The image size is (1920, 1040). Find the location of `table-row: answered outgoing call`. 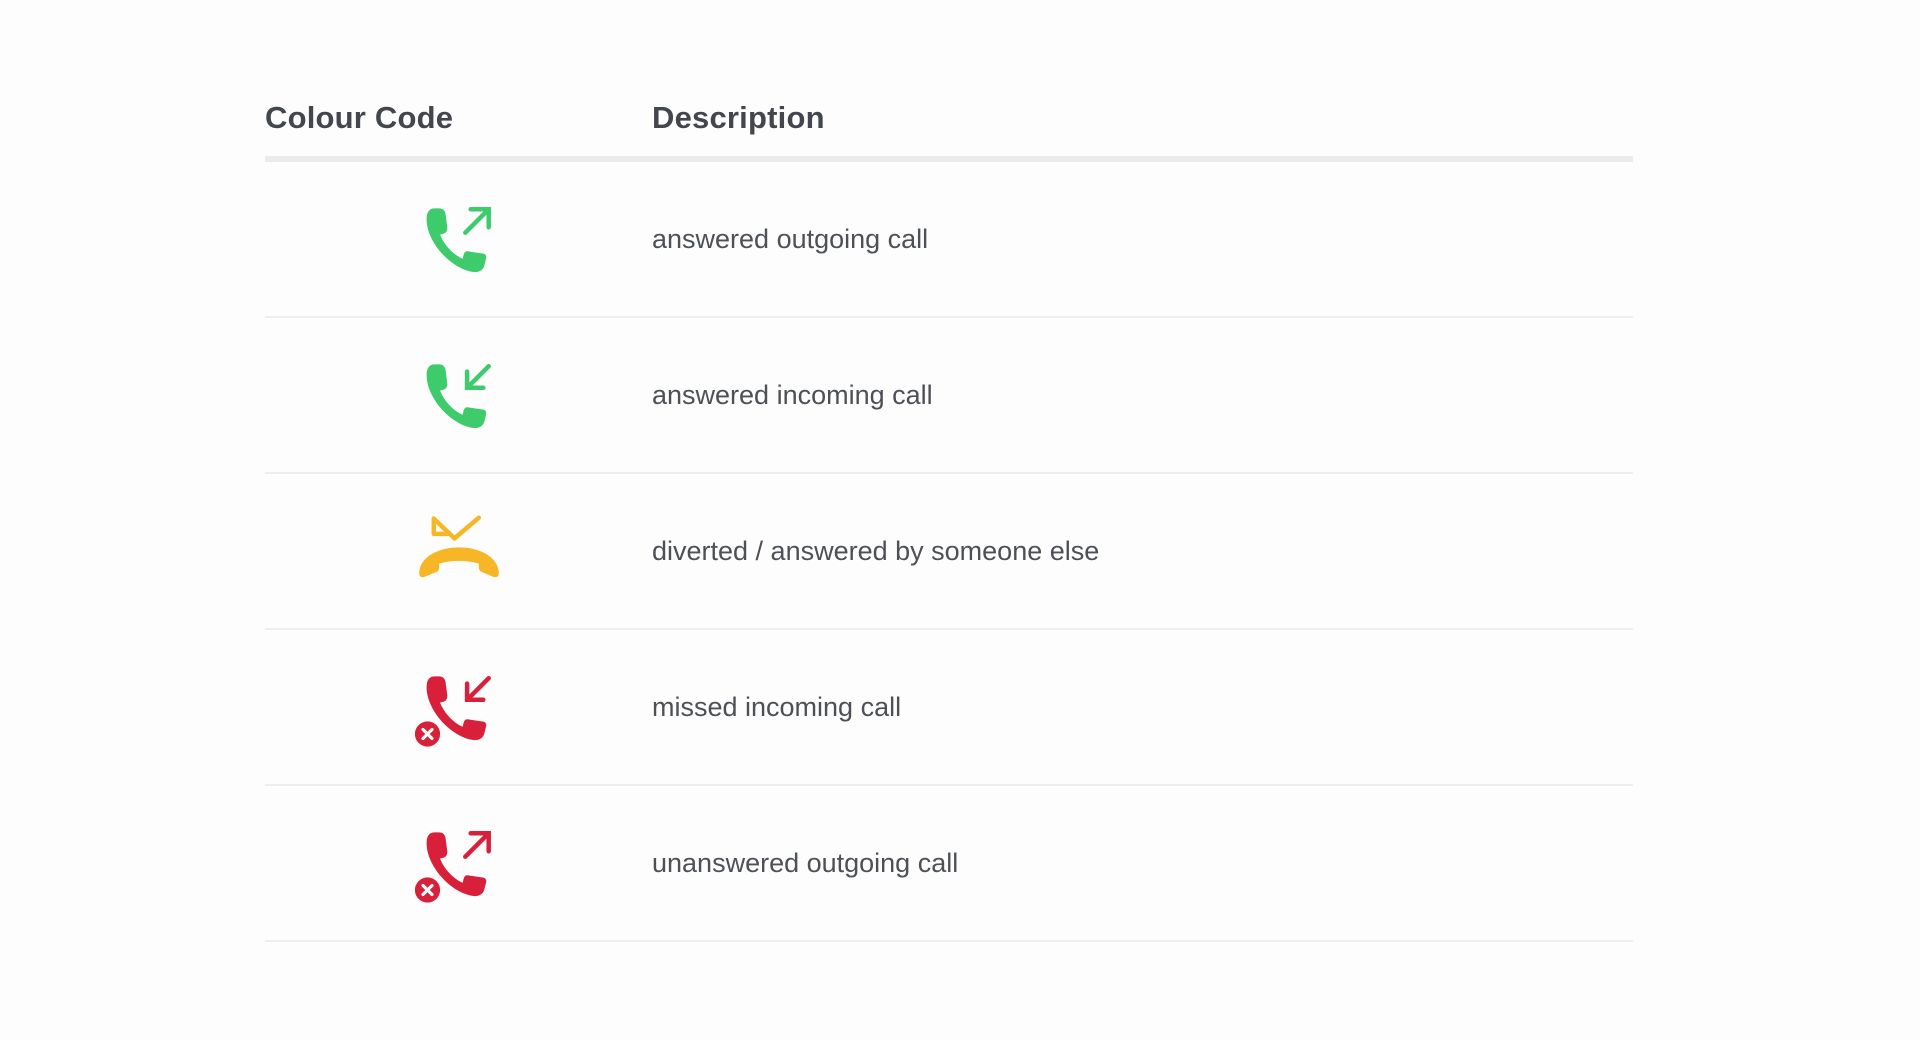

table-row: answered outgoing call is located at coordinates (949, 240).